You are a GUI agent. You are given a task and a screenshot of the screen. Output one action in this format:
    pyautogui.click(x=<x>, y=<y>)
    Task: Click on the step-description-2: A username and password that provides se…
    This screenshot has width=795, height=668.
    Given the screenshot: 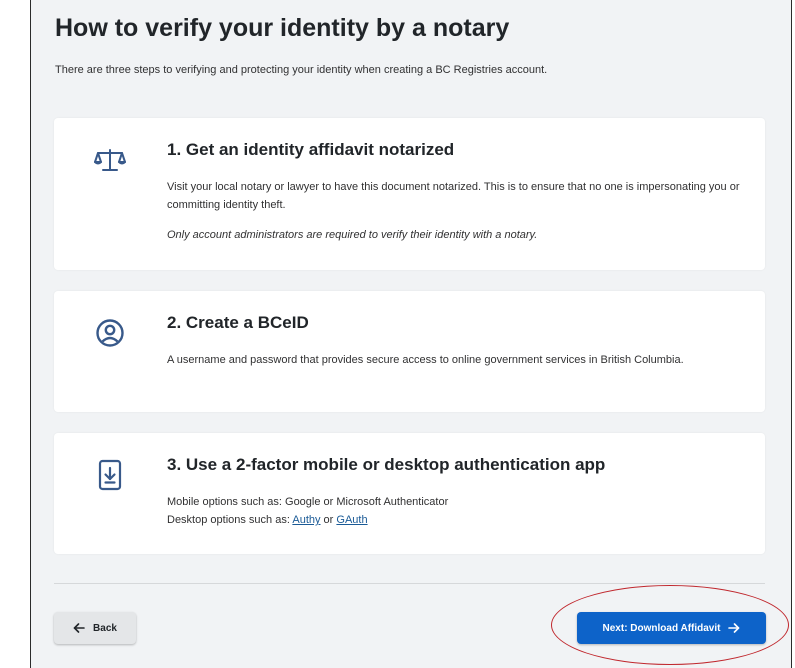 What is the action you would take?
    pyautogui.click(x=425, y=360)
    